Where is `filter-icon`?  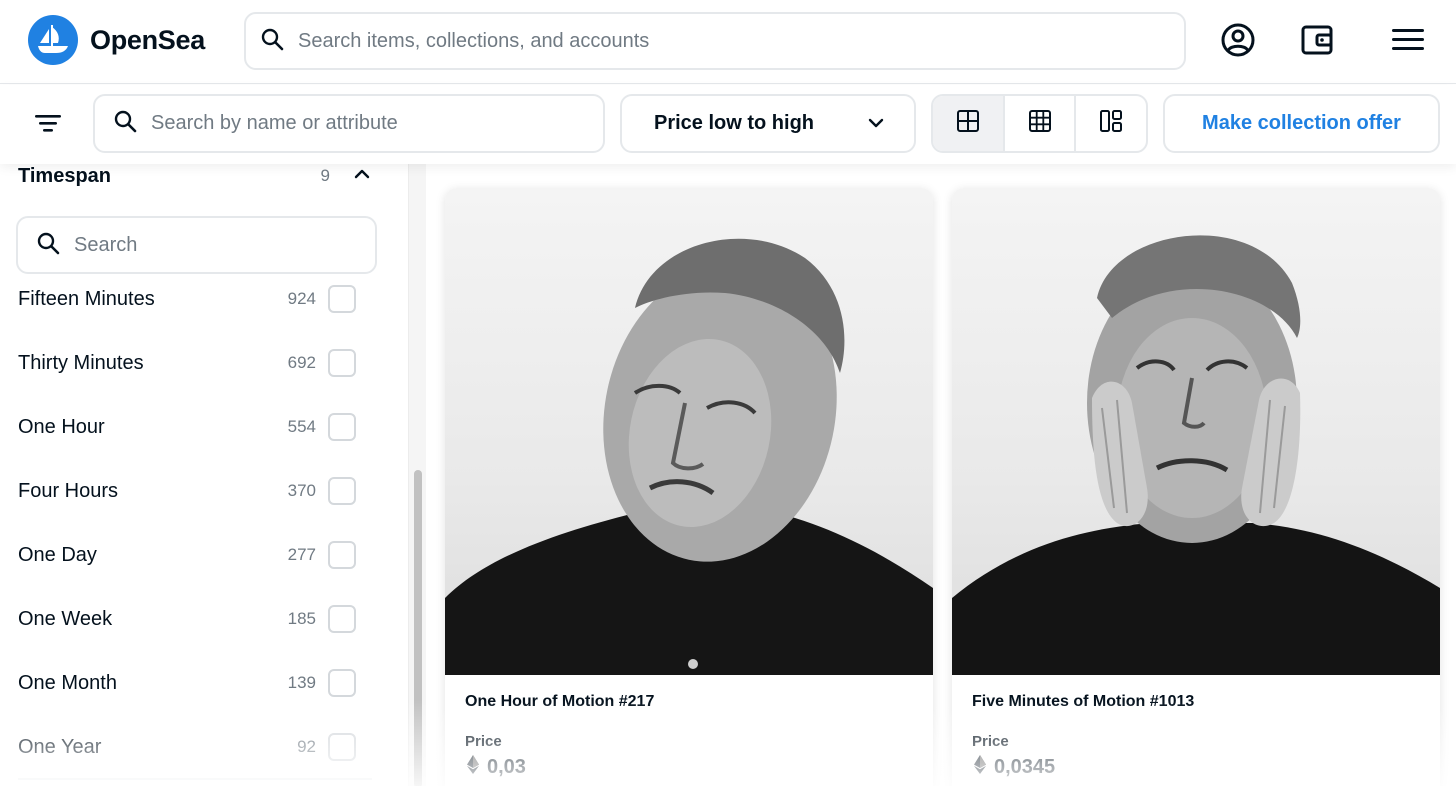
filter-icon is located at coordinates (48, 125).